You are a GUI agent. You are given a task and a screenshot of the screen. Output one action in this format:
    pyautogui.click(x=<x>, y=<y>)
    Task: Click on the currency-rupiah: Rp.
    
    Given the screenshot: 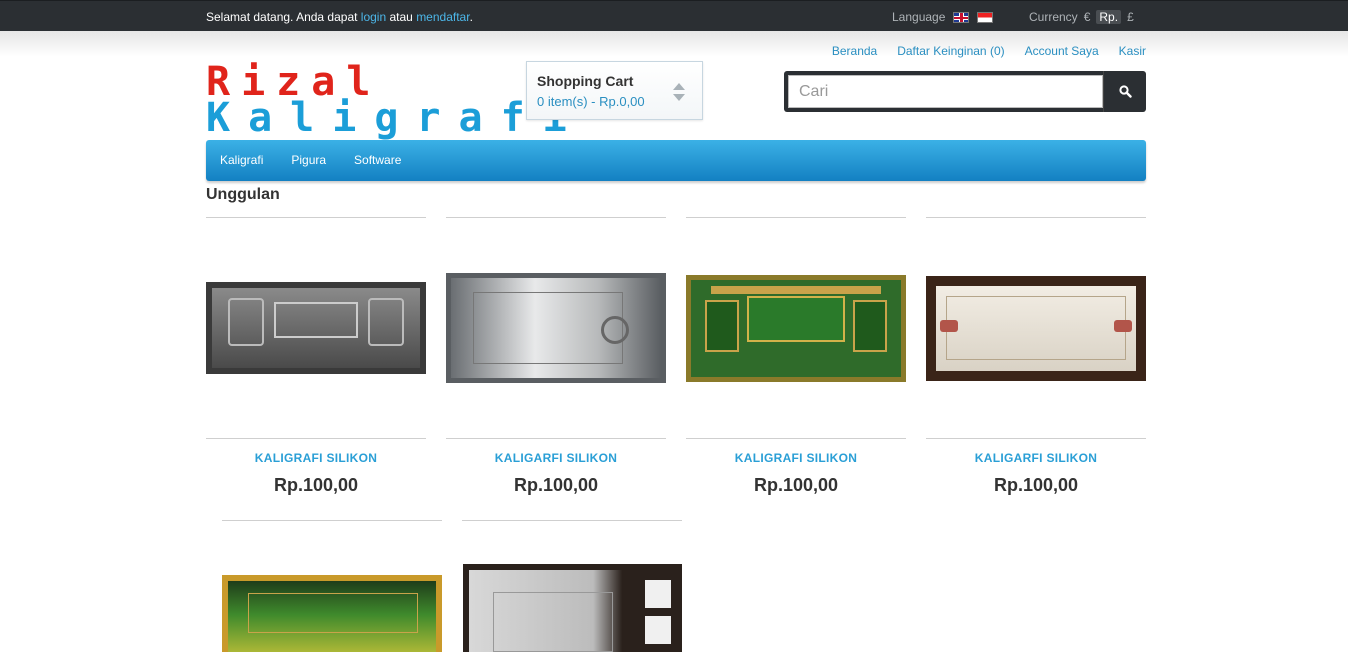 What is the action you would take?
    pyautogui.click(x=1109, y=17)
    